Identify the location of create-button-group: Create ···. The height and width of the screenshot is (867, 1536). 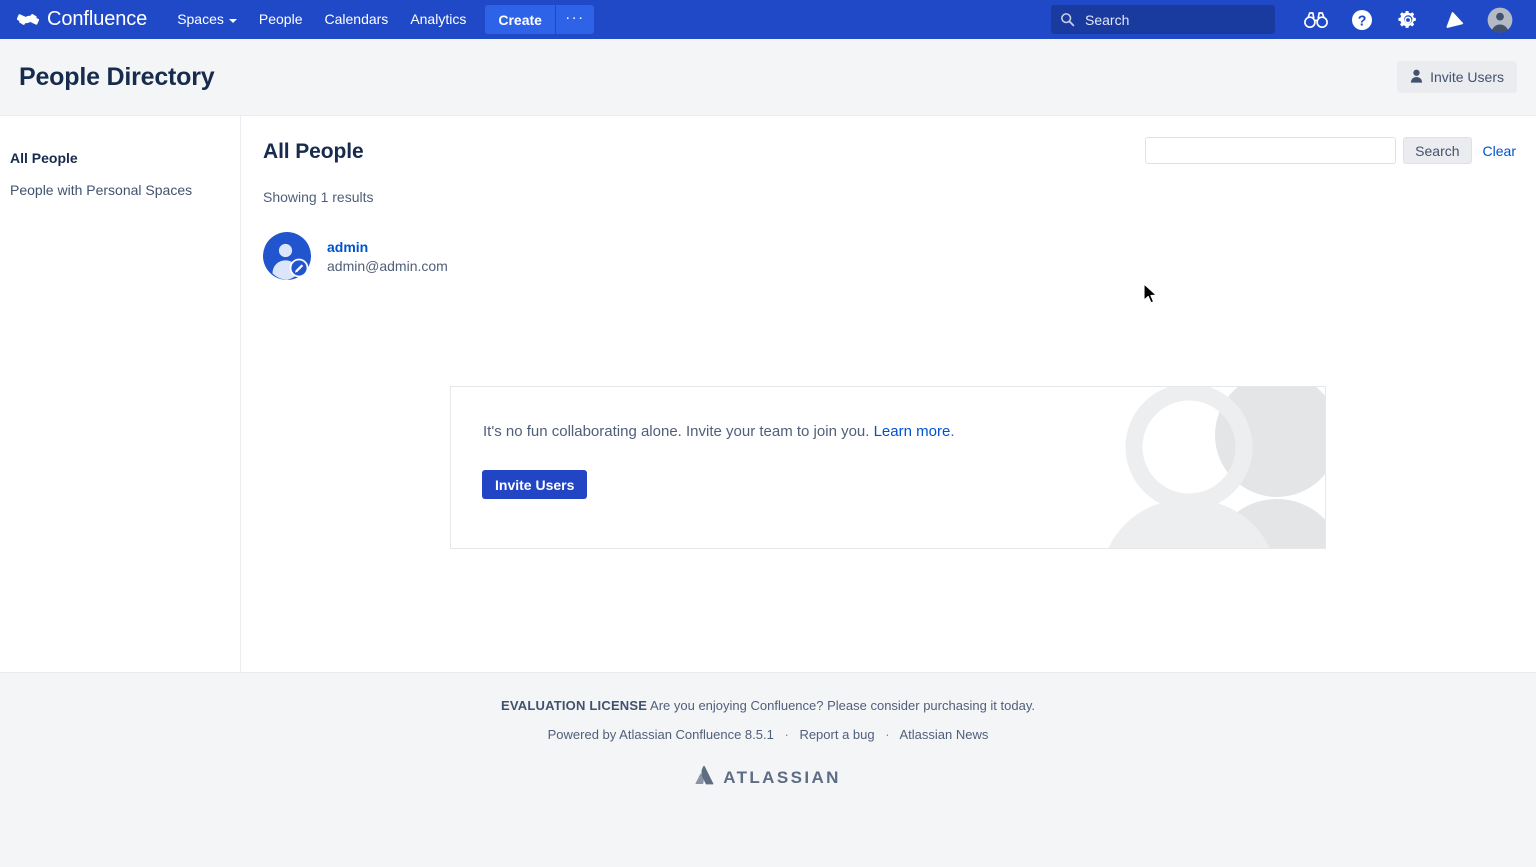
(539, 19).